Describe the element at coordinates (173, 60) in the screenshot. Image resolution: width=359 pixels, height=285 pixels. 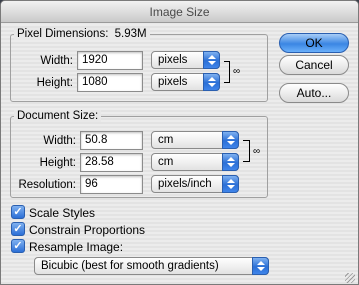
I see `pixel-width-unit-value: pixels` at that location.